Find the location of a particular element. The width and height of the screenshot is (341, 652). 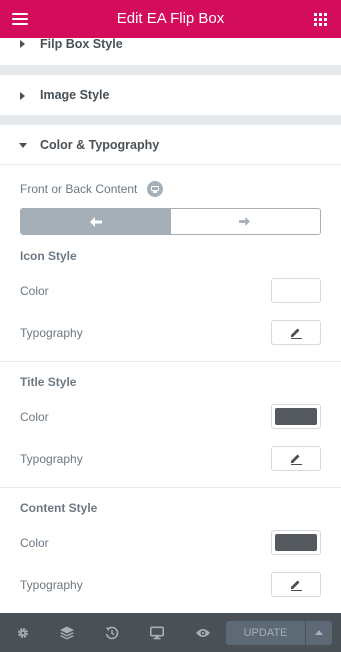

layers-icon is located at coordinates (67, 632).